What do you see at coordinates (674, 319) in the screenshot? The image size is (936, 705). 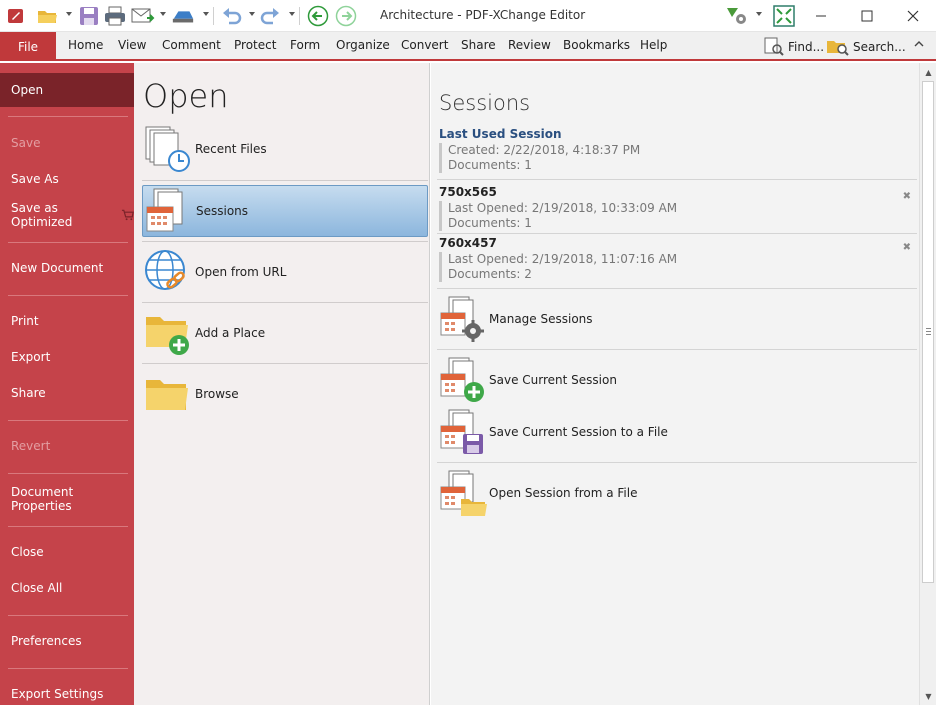 I see `manage-sessions-button: Manage Sessions` at bounding box center [674, 319].